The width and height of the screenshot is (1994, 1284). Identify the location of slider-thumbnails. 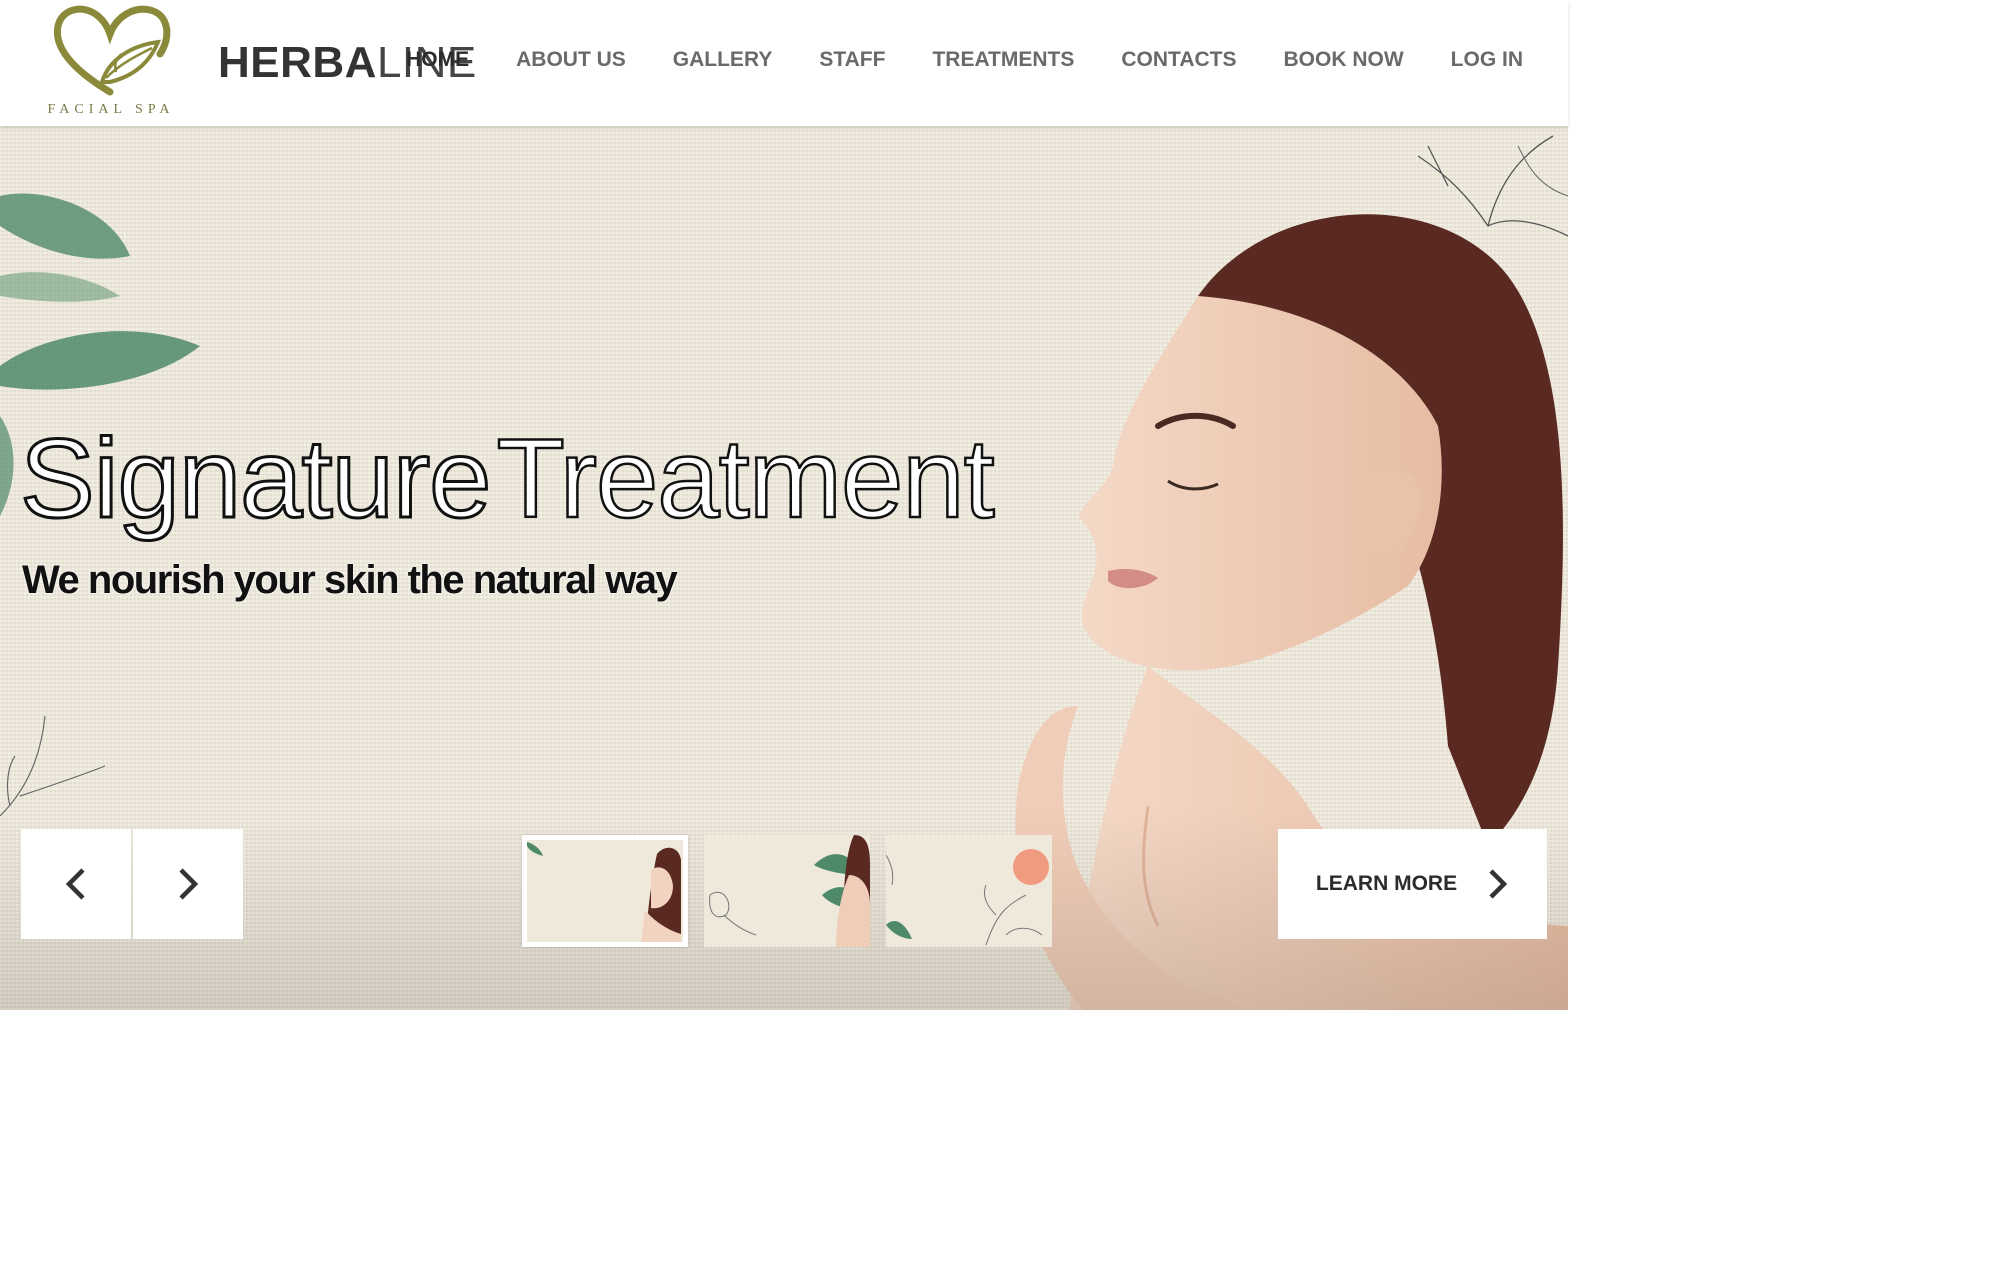
(787, 891).